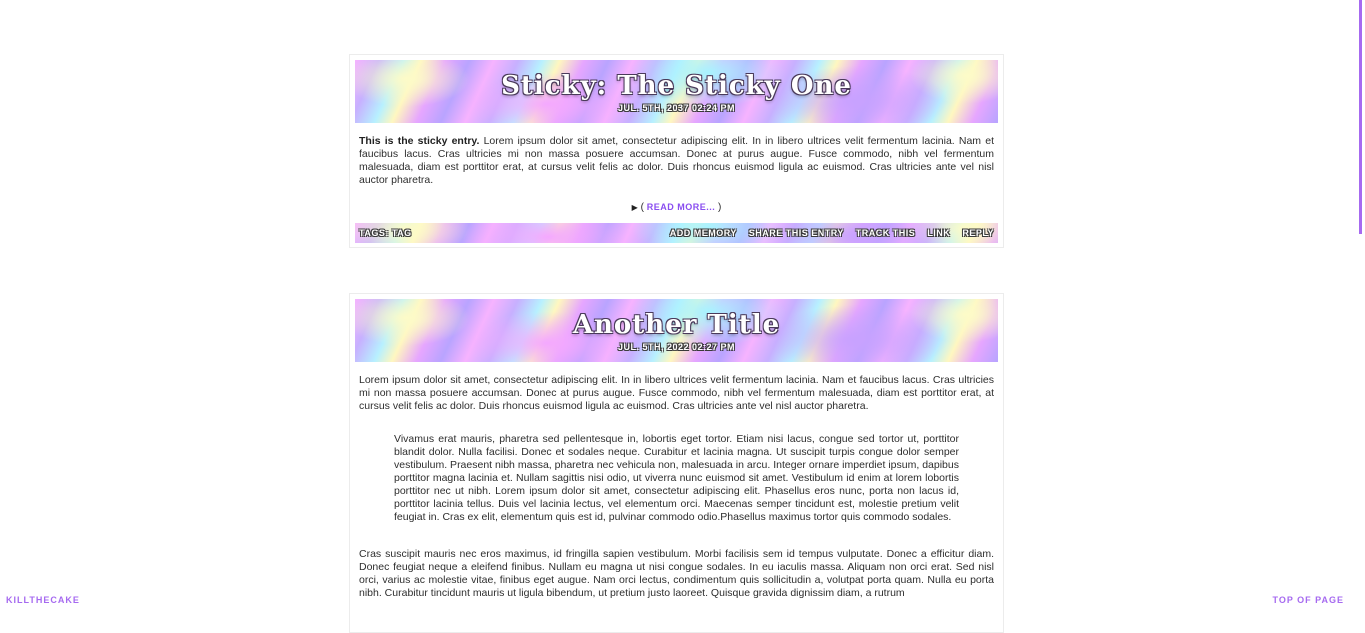 Image resolution: width=1365 pixels, height=633 pixels. Describe the element at coordinates (978, 233) in the screenshot. I see `reply-link: REPLY` at that location.